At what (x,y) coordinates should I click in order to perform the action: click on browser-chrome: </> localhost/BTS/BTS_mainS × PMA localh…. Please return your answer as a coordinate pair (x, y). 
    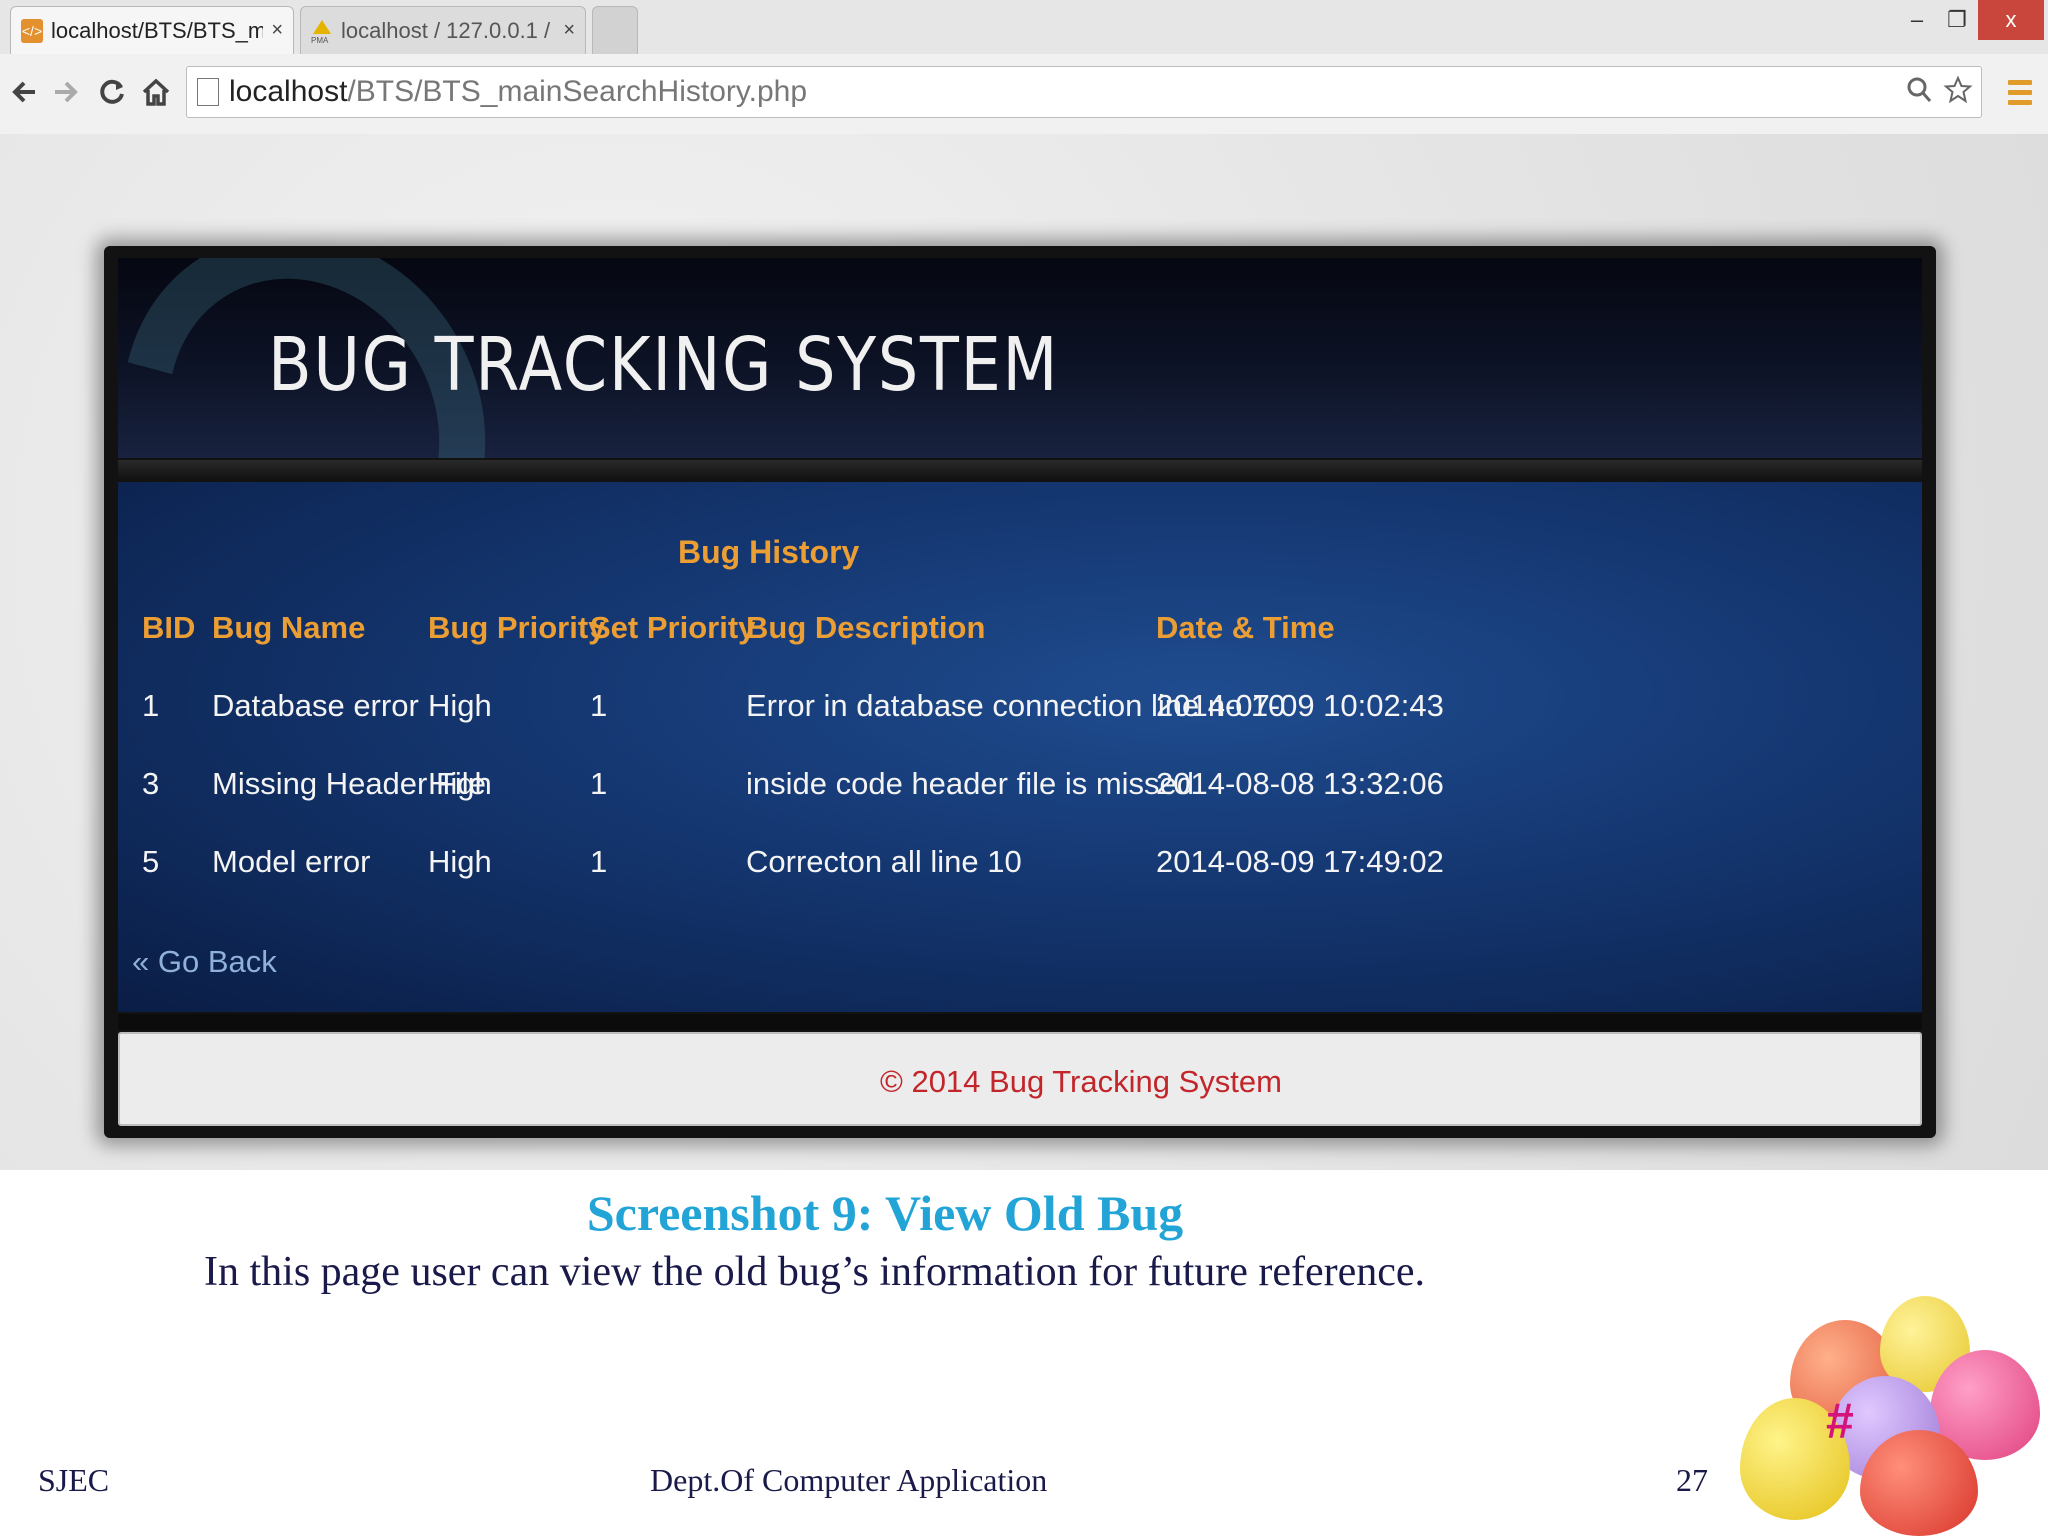
    Looking at the image, I should click on (1024, 67).